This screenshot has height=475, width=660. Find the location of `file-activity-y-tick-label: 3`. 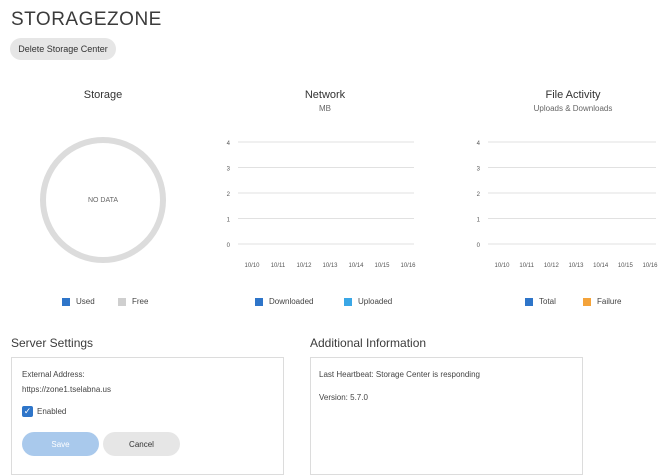

file-activity-y-tick-label: 3 is located at coordinates (479, 170).